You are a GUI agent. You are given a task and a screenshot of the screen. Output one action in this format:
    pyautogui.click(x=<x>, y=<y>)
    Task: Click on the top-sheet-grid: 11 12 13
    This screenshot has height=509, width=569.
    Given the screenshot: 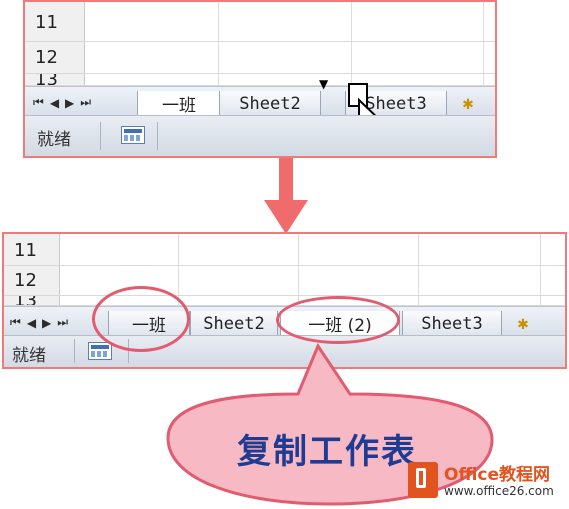 What is the action you would take?
    pyautogui.click(x=260, y=44)
    